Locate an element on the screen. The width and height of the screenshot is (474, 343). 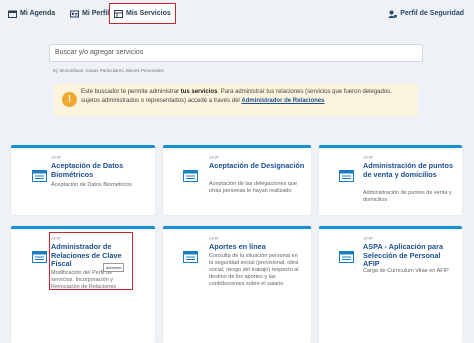
tab-perfil-seguridad: Perfil de Seguridad is located at coordinates (426, 13).